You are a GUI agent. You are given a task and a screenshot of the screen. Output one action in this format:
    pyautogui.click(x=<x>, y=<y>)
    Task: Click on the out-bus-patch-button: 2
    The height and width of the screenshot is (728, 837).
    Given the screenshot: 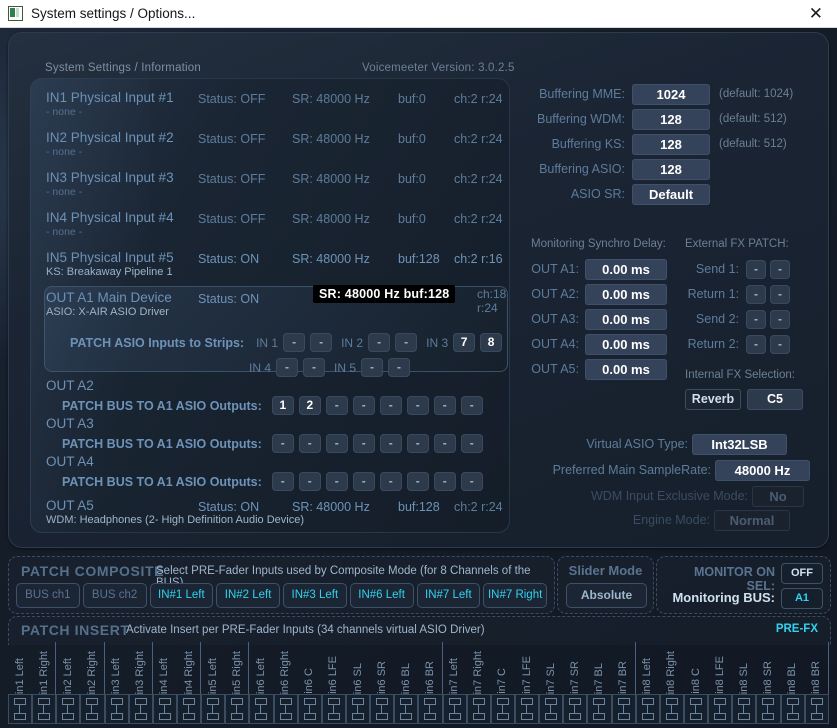 What is the action you would take?
    pyautogui.click(x=309, y=405)
    